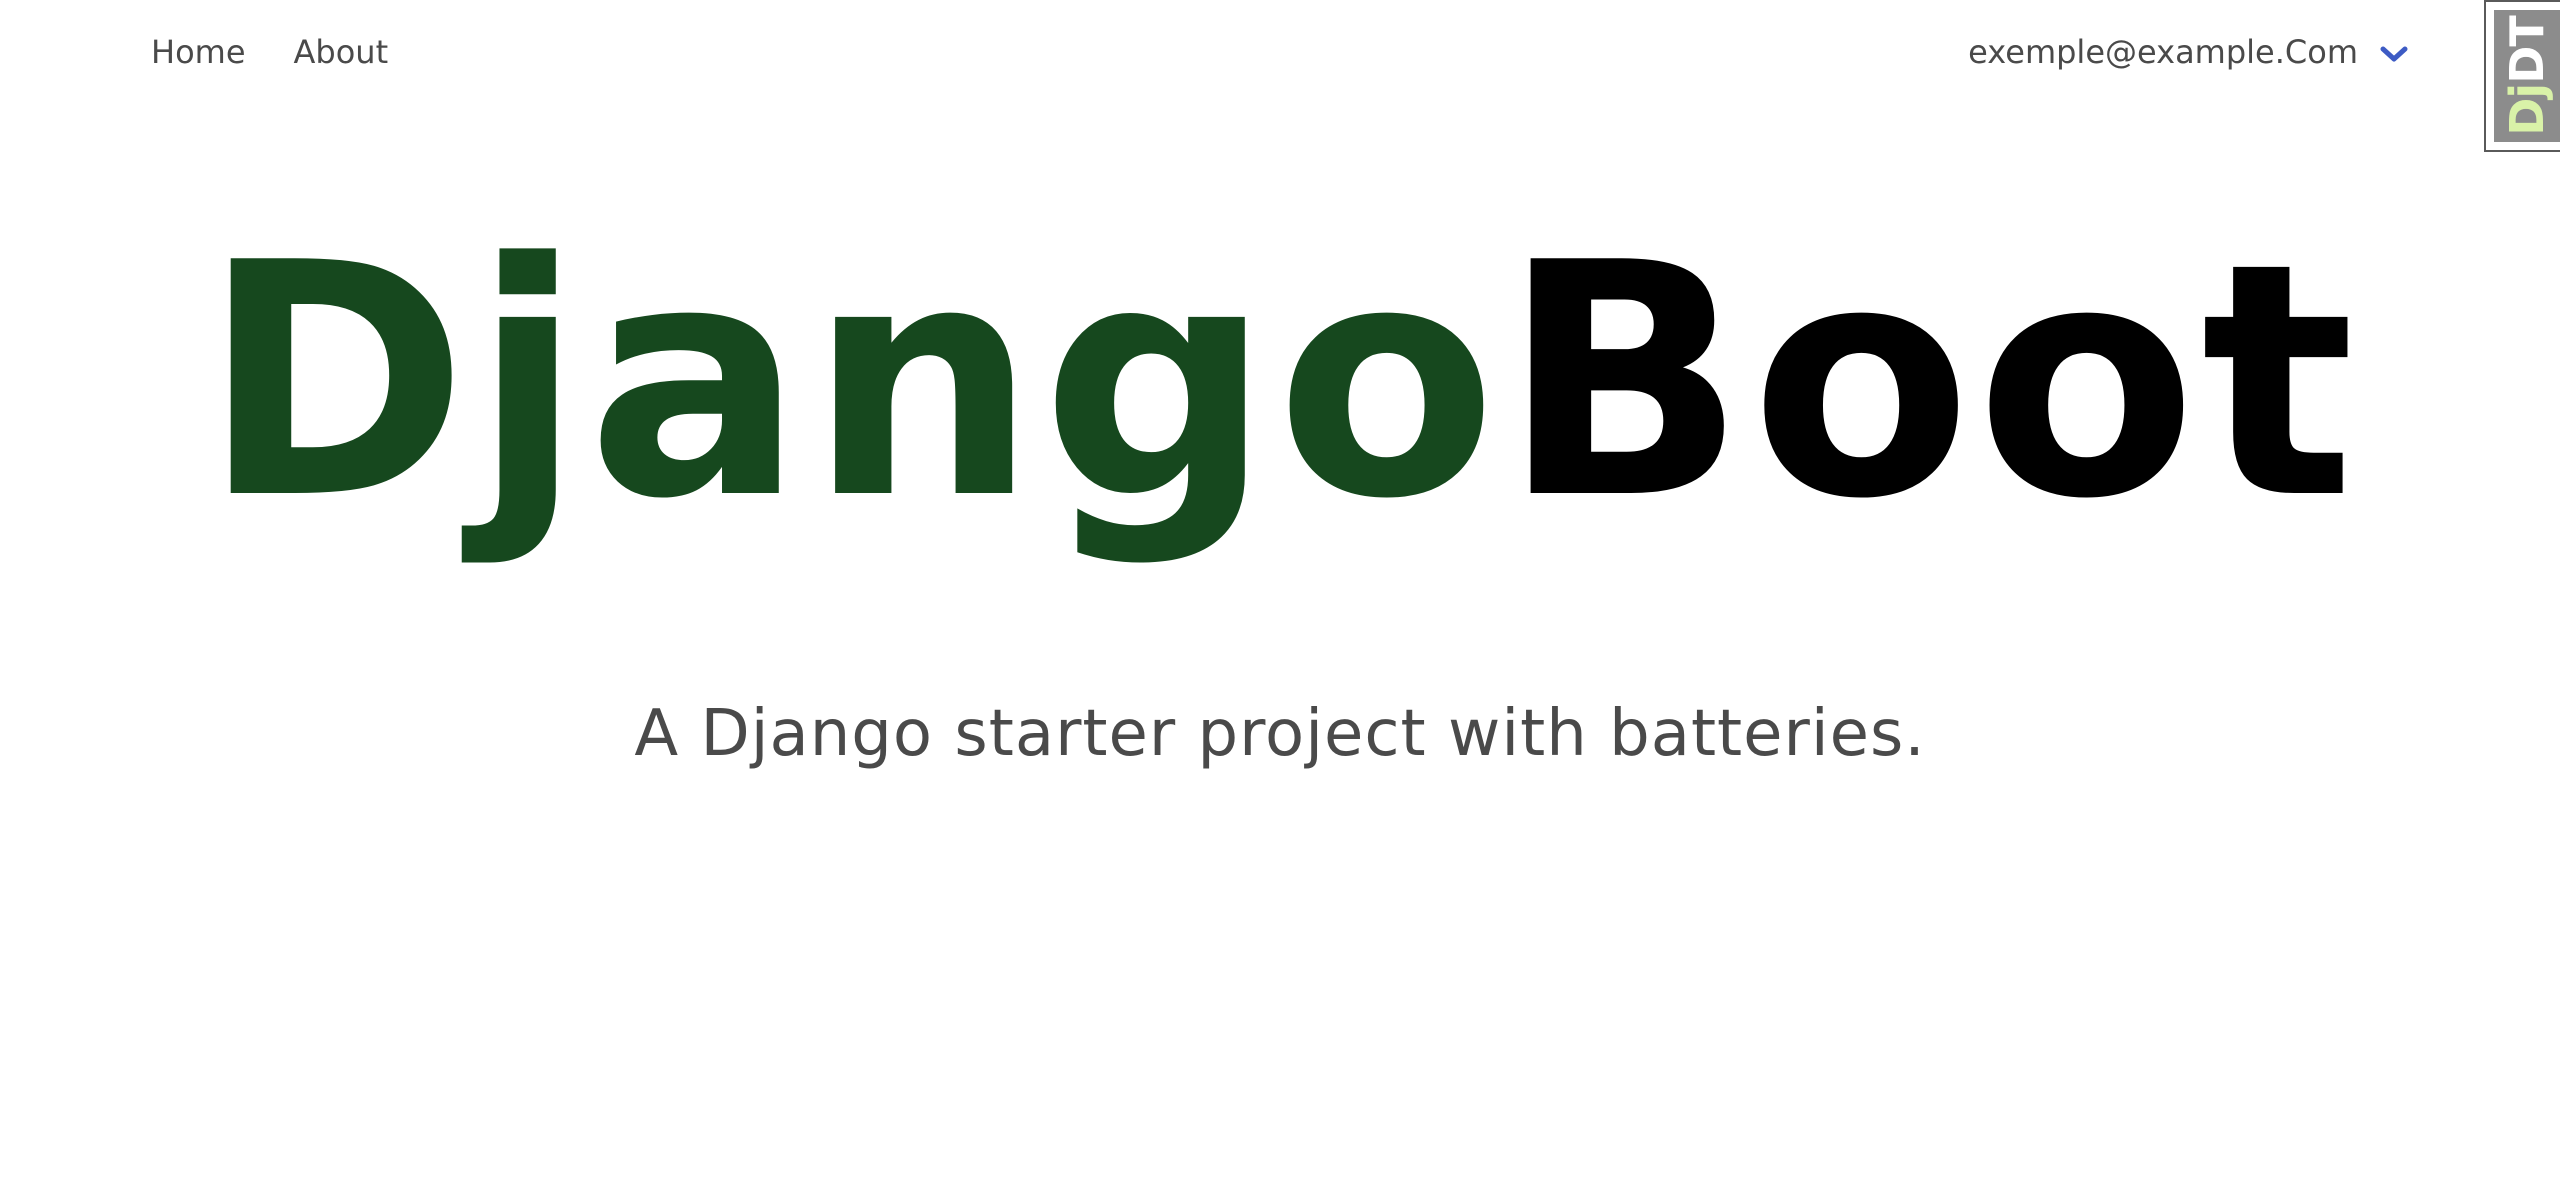  Describe the element at coordinates (2527, 50) in the screenshot. I see `djdt-logo-dt: DT` at that location.